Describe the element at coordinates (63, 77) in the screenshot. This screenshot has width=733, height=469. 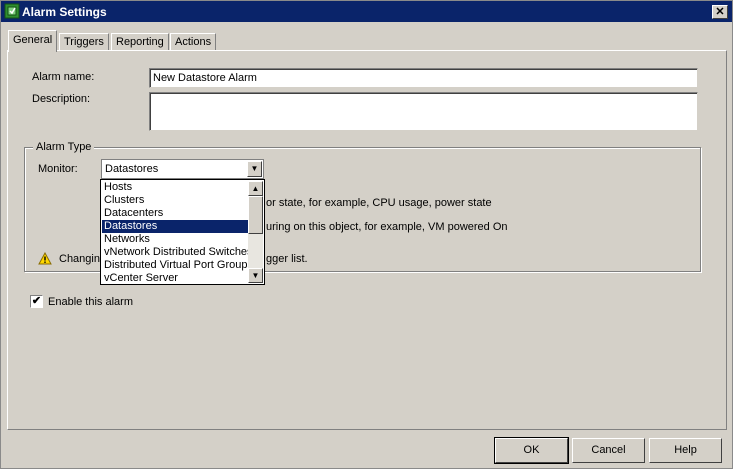
I see `alarm-name-label: Alarm name:` at that location.